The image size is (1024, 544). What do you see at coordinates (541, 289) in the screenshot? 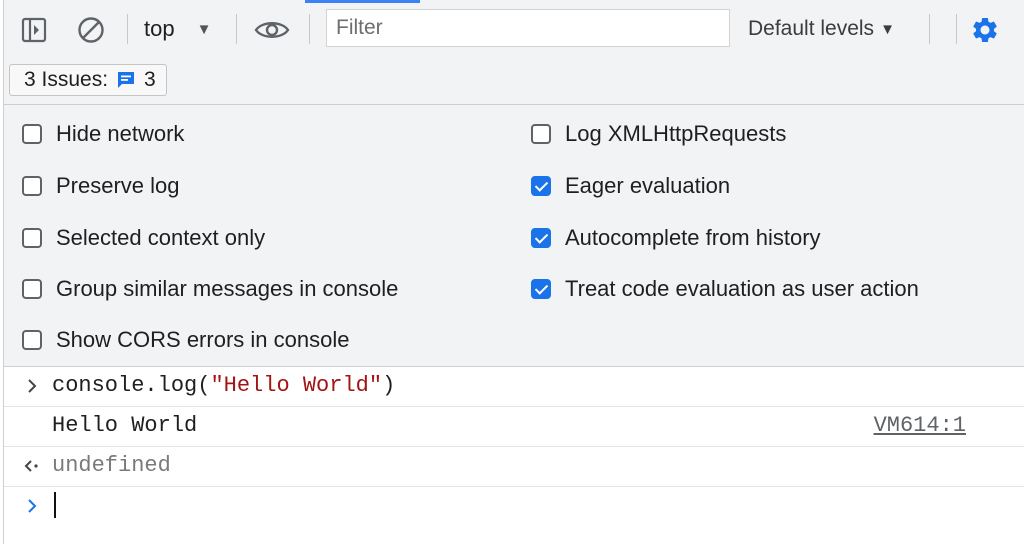
I see `treat-code-eval-checkbox` at bounding box center [541, 289].